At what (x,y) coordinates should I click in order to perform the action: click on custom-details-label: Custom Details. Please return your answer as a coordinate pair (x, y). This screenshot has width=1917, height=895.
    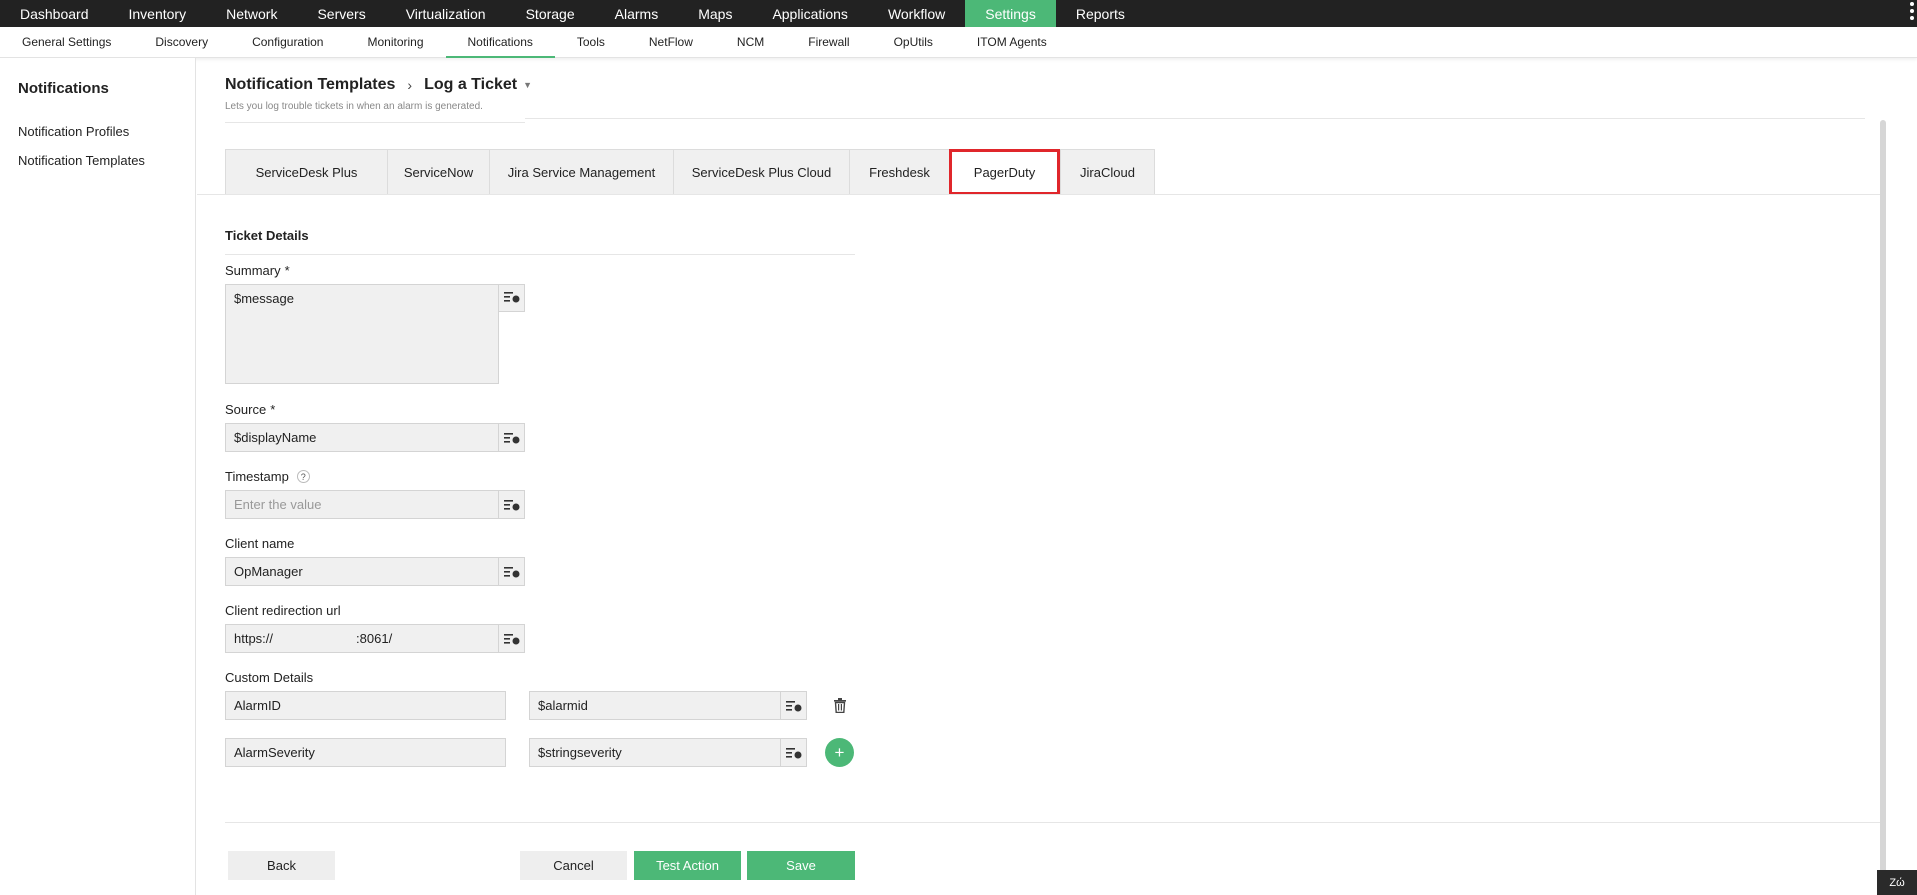
    Looking at the image, I should click on (269, 677).